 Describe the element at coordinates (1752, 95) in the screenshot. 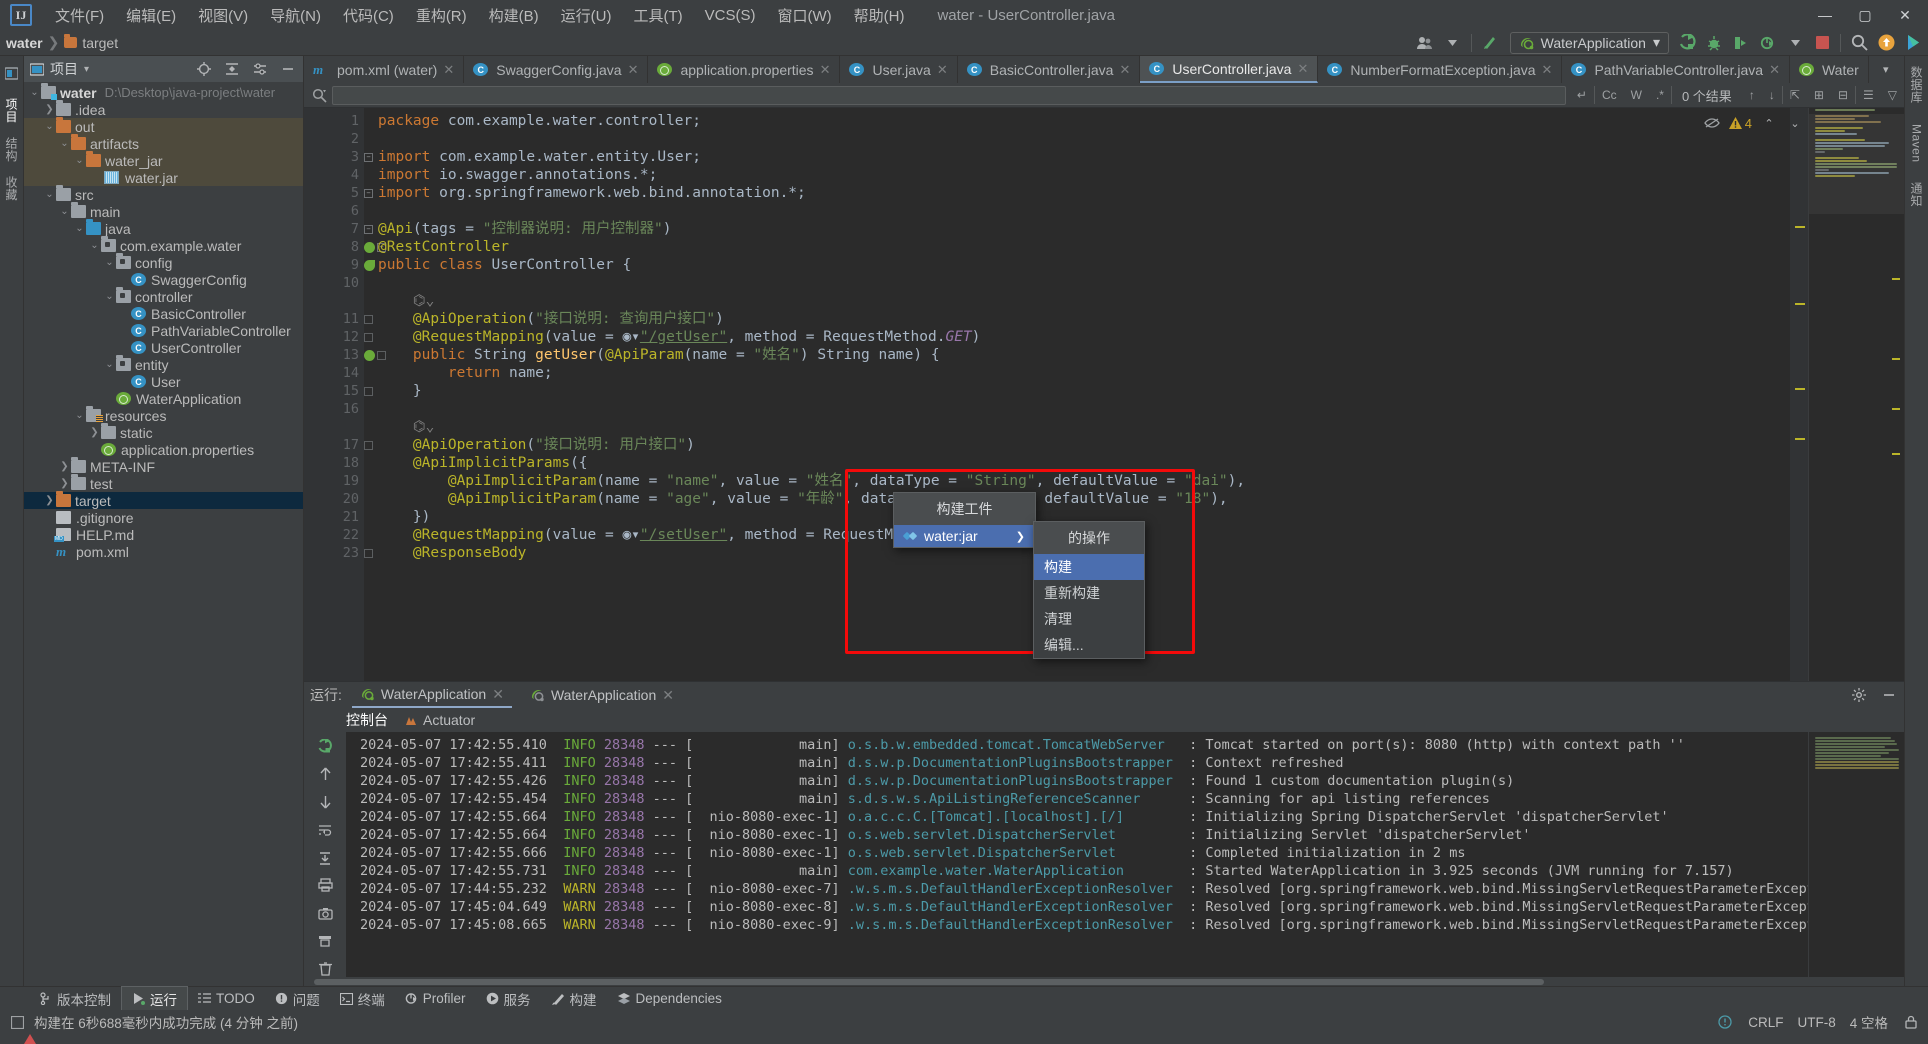

I see `find-prev-icon: ↑` at that location.